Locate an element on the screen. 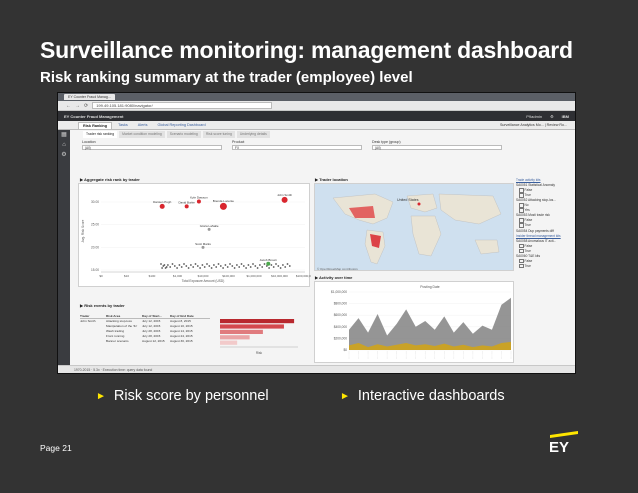 The width and height of the screenshot is (638, 493). tab-alerts: Alerts is located at coordinates (143, 125).